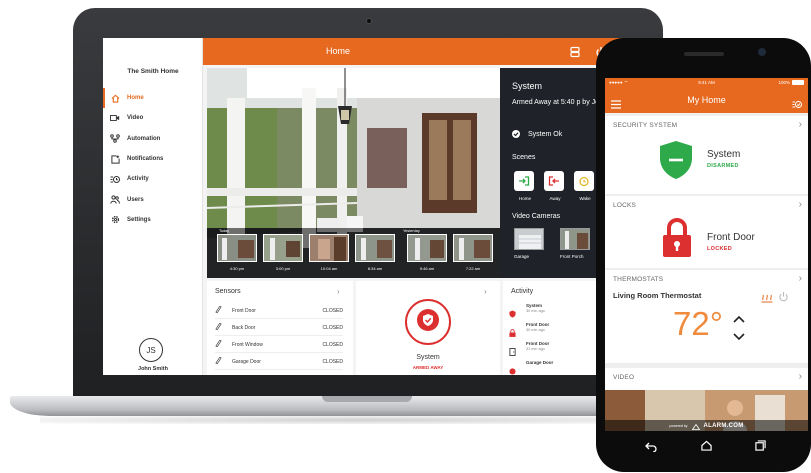 The width and height of the screenshot is (811, 473). Describe the element at coordinates (153, 98) in the screenshot. I see `sidebar-item-home: Home` at that location.